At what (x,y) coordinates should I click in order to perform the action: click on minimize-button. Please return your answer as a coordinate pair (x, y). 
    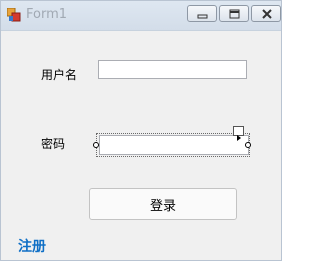
    Looking at the image, I should click on (202, 13).